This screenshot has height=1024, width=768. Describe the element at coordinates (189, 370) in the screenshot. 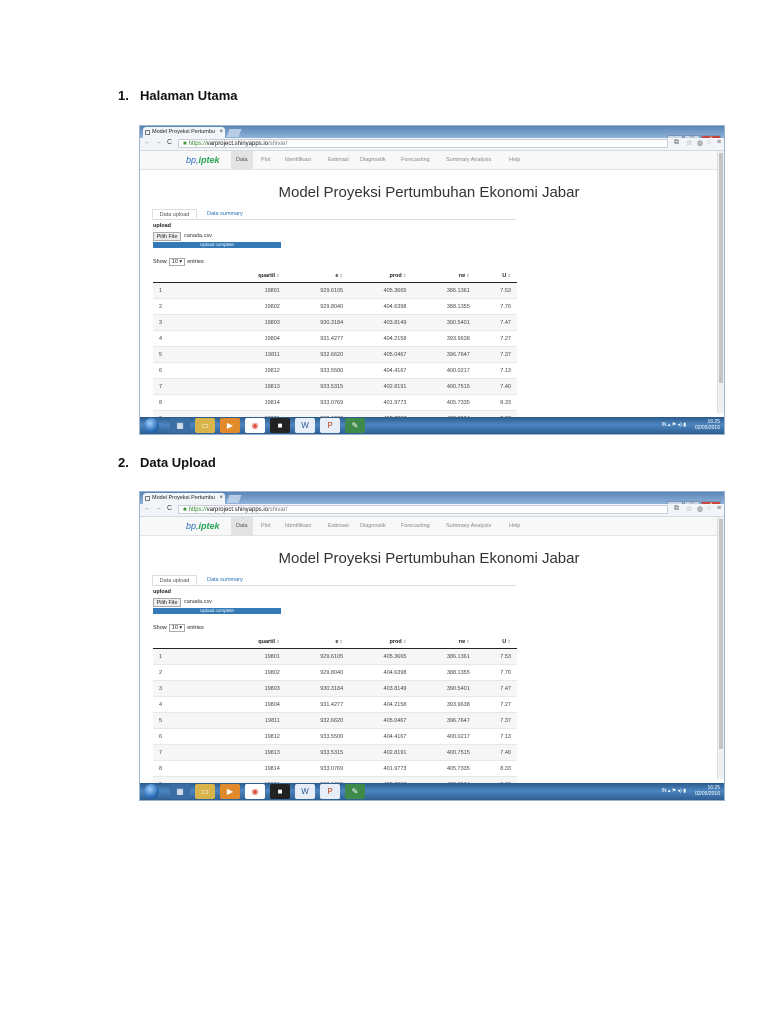

I see `table-cell: 6` at that location.